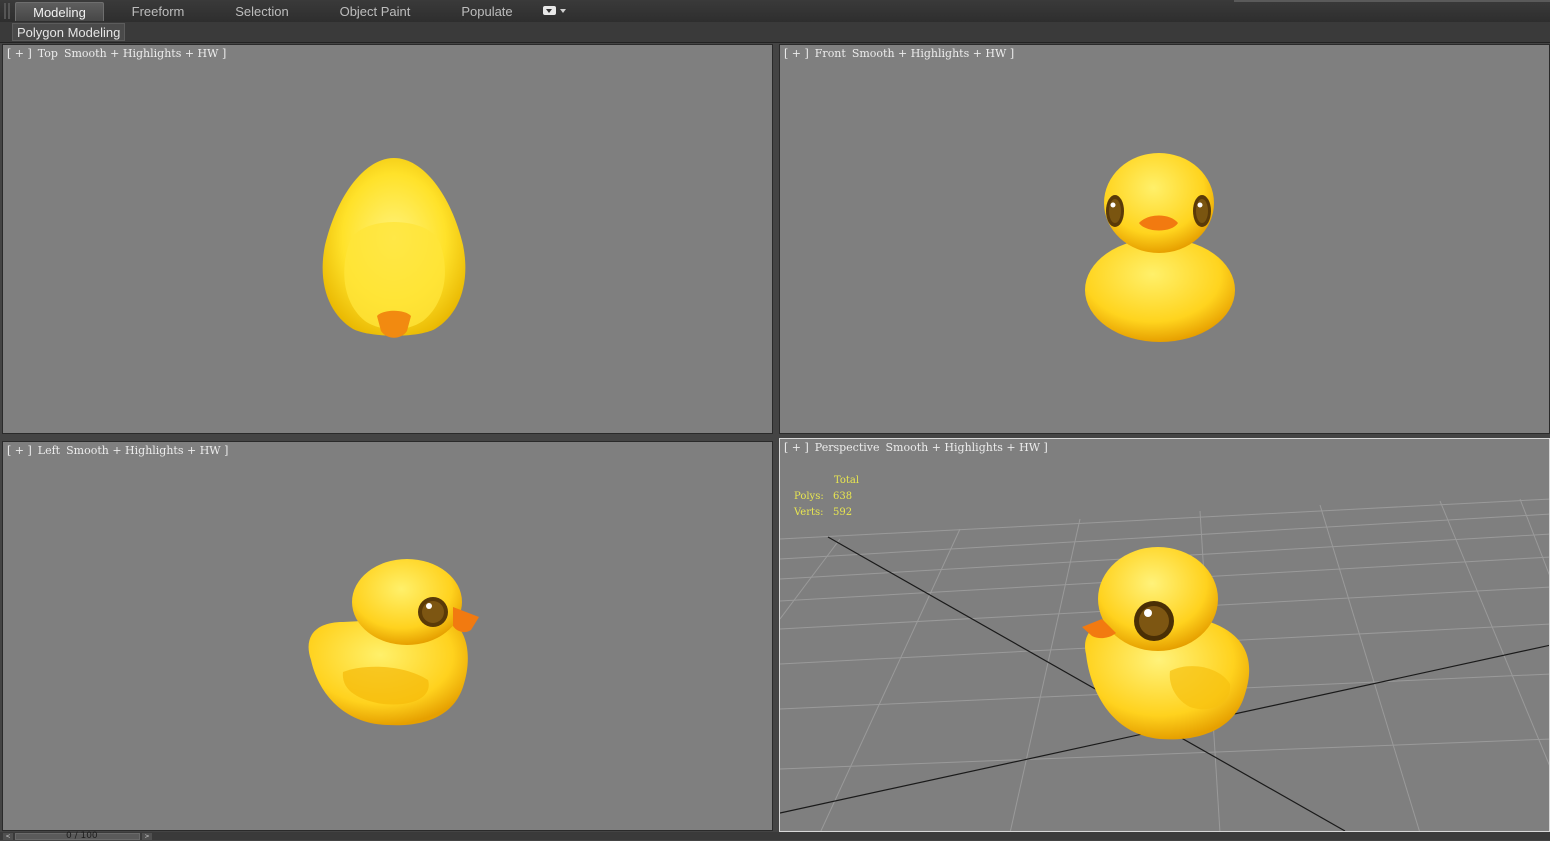  What do you see at coordinates (775, 836) in the screenshot?
I see `time-slider-bar: < 0 / 100 >` at bounding box center [775, 836].